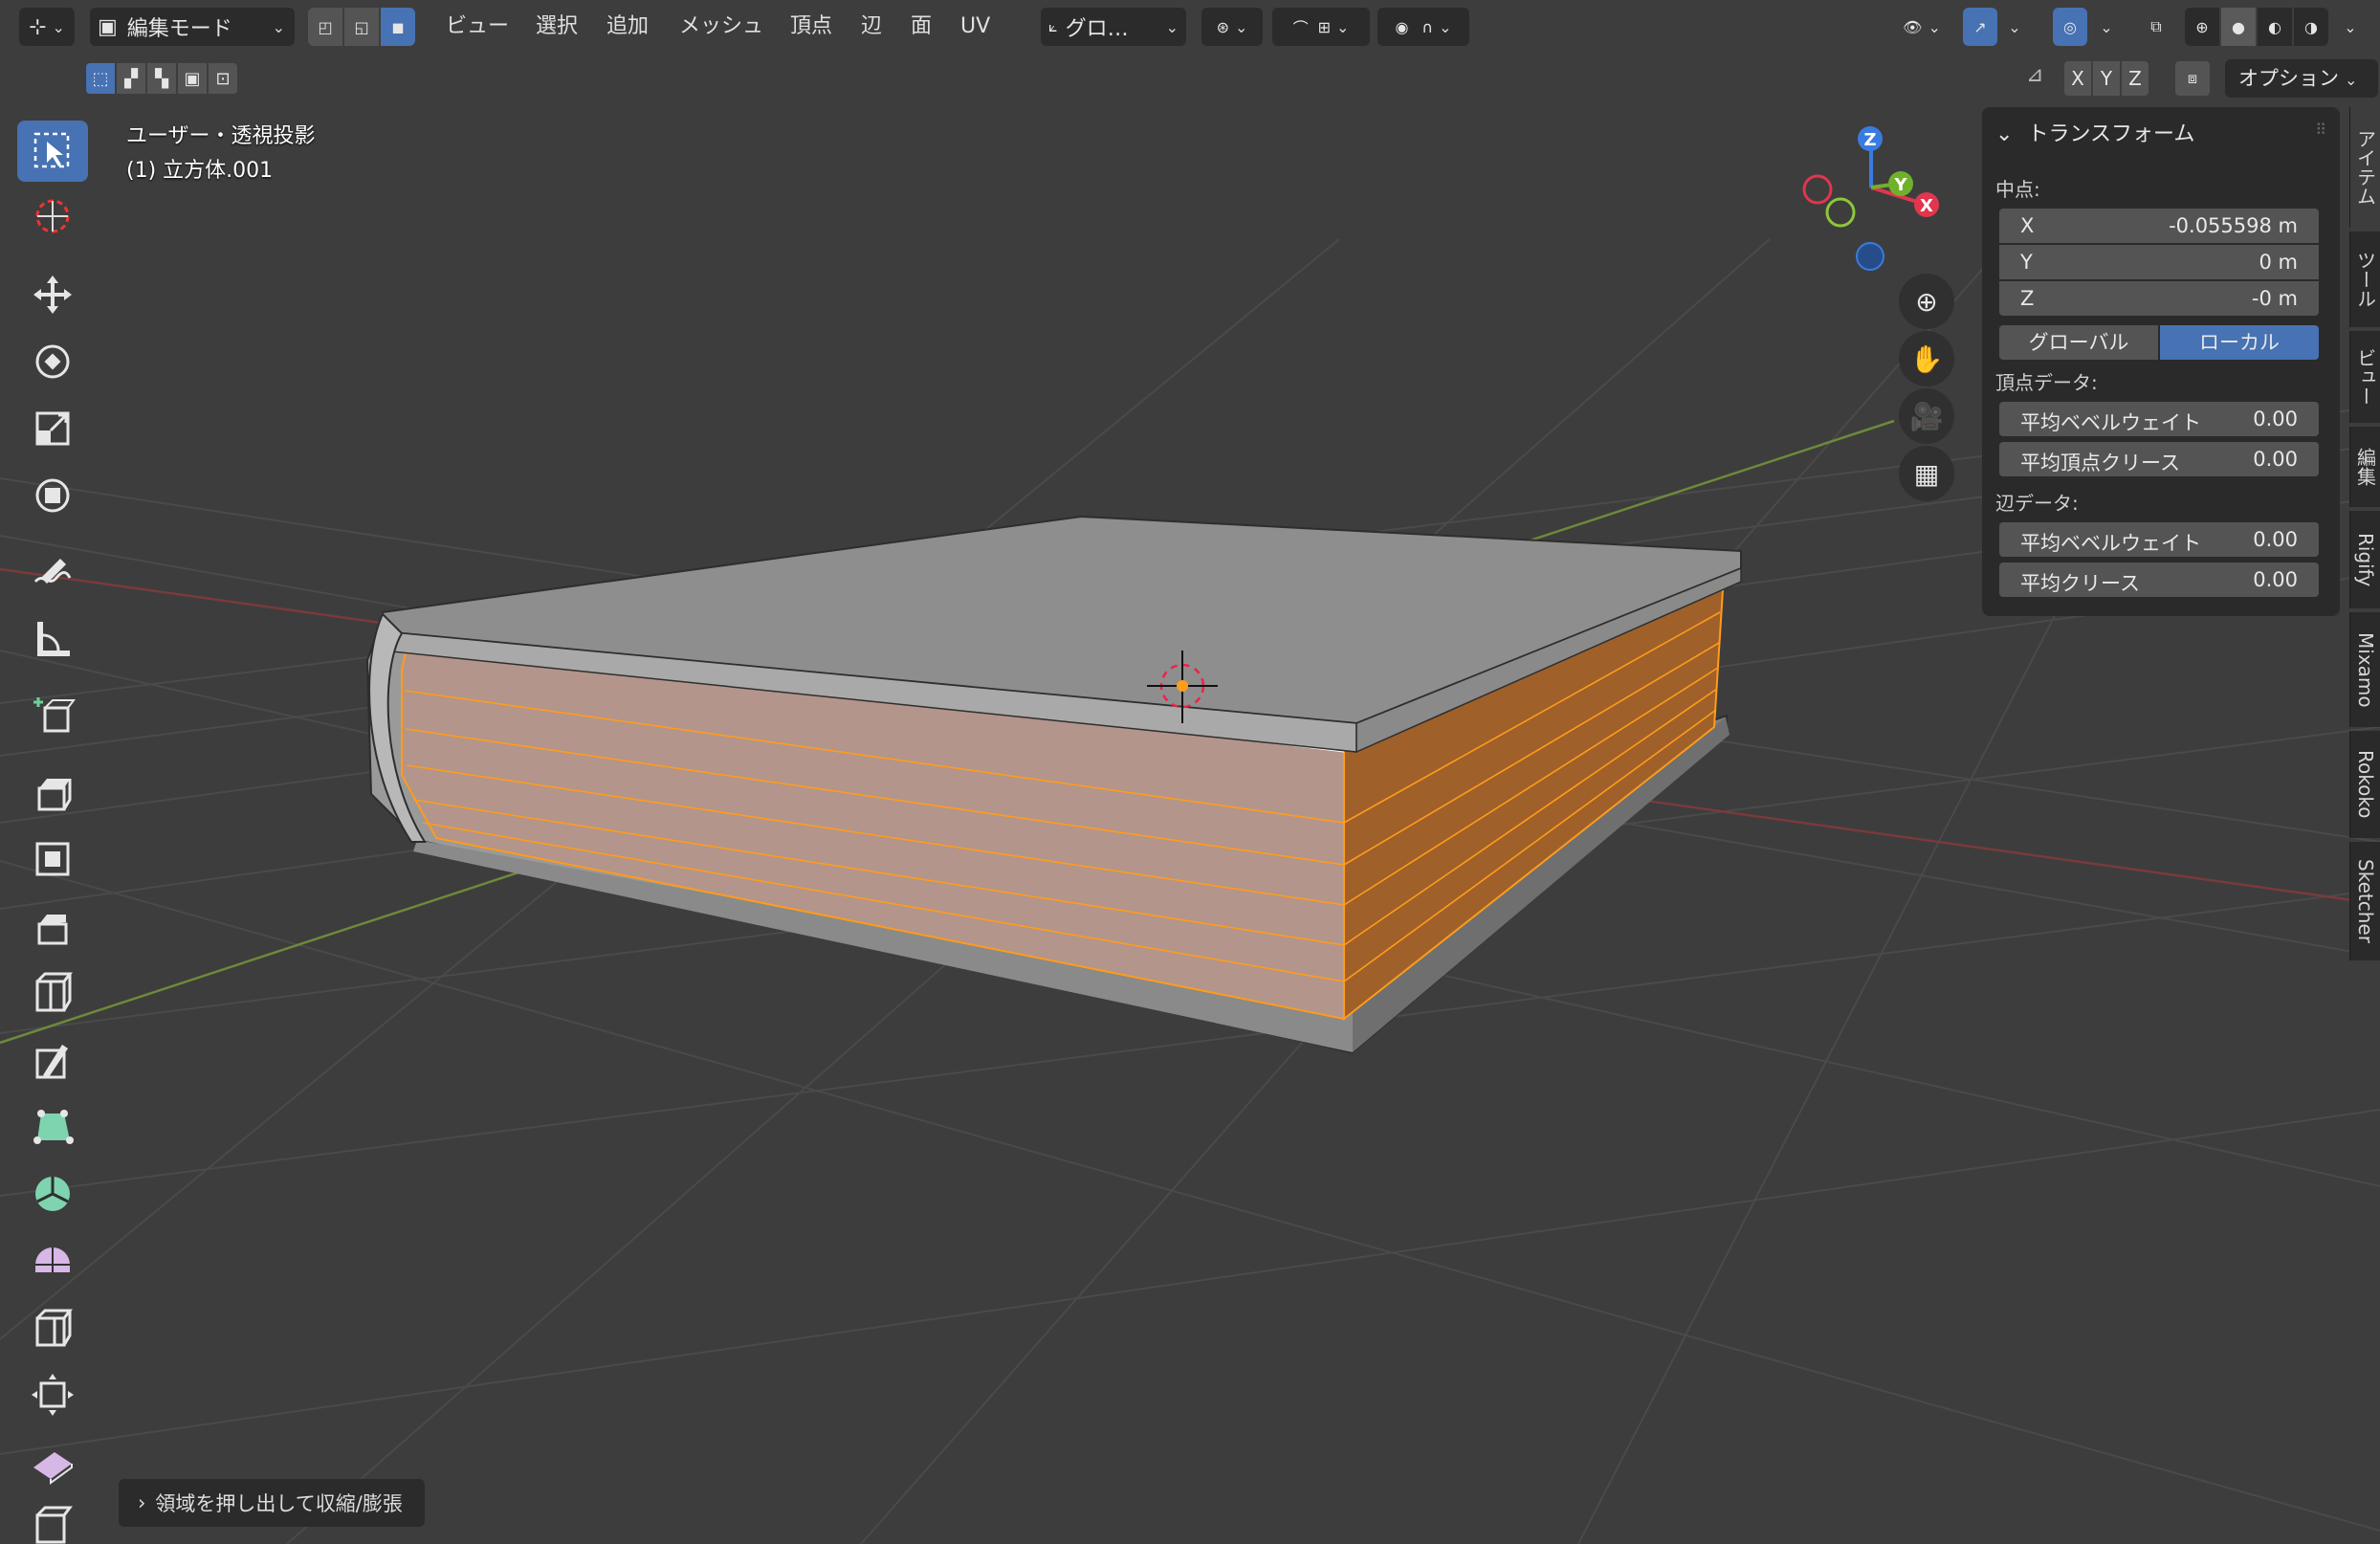 The width and height of the screenshot is (2380, 1544). What do you see at coordinates (872, 27) in the screenshot?
I see `menu-edge: 辺` at bounding box center [872, 27].